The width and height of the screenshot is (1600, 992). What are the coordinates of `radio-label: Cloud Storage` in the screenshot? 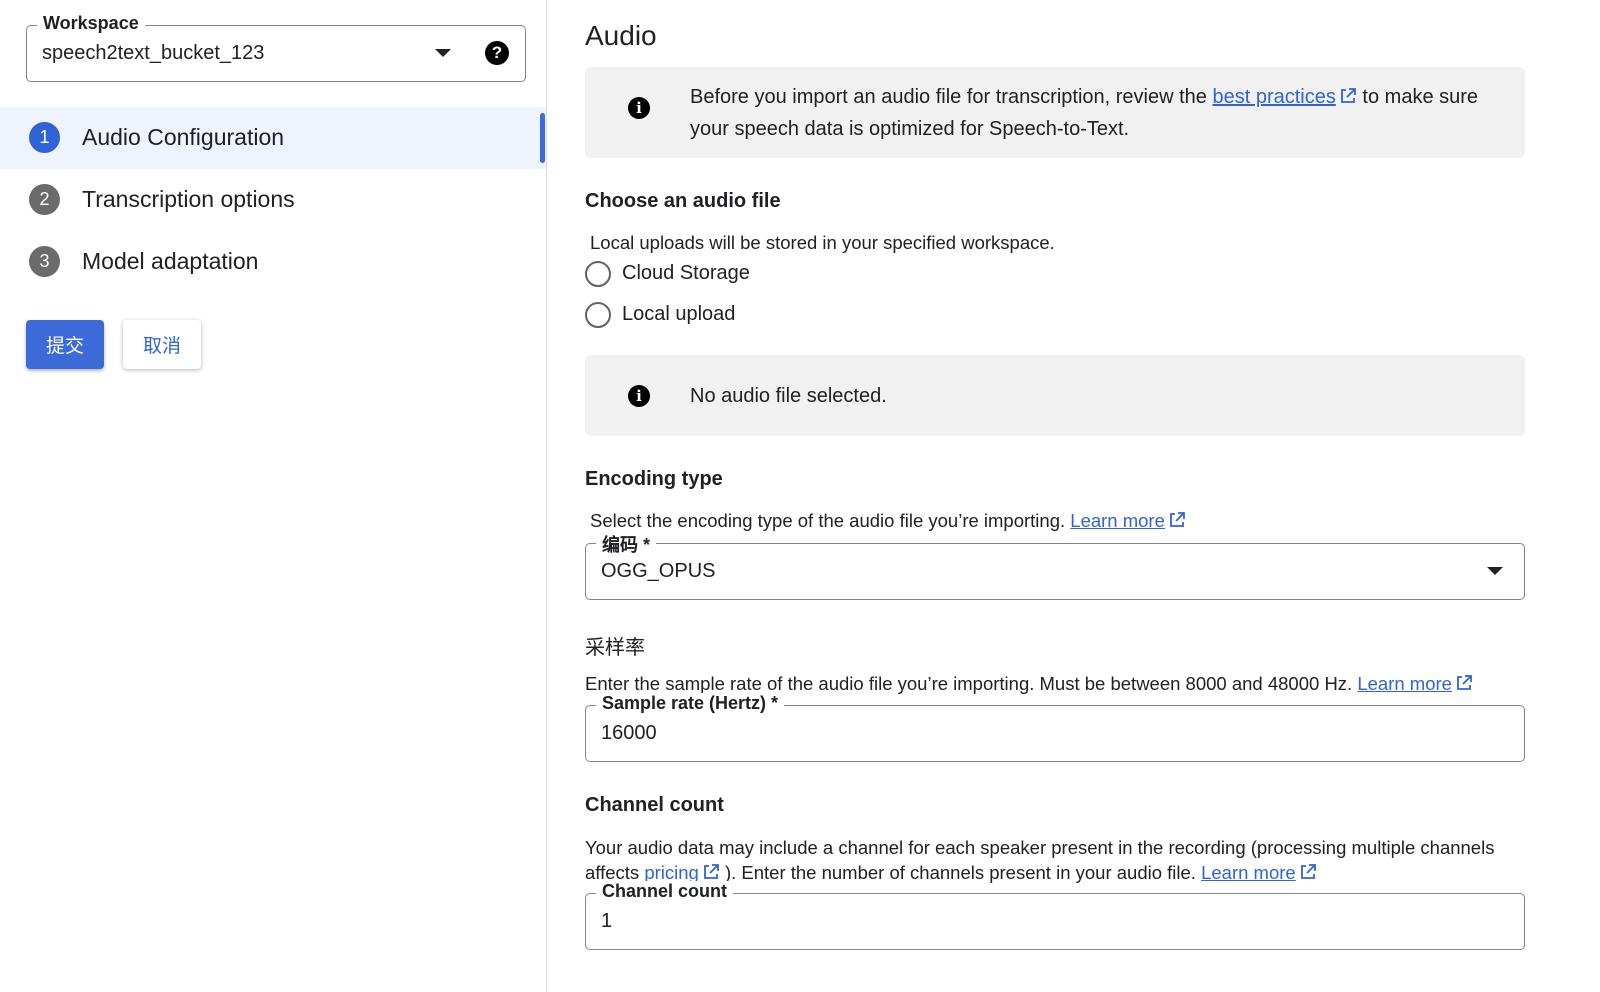 It's located at (686, 273).